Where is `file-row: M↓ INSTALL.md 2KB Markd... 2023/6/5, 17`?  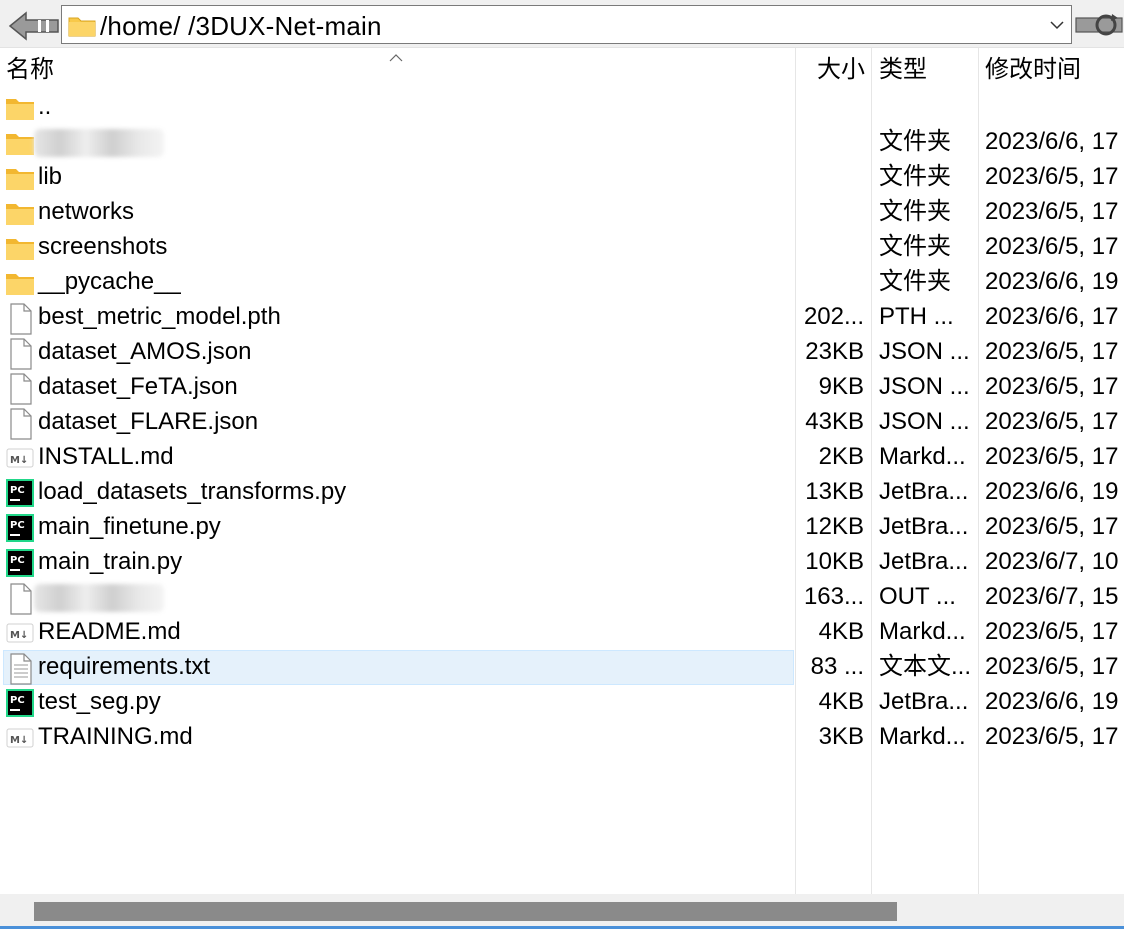 file-row: M↓ INSTALL.md 2KB Markd... 2023/6/5, 17 is located at coordinates (562, 457).